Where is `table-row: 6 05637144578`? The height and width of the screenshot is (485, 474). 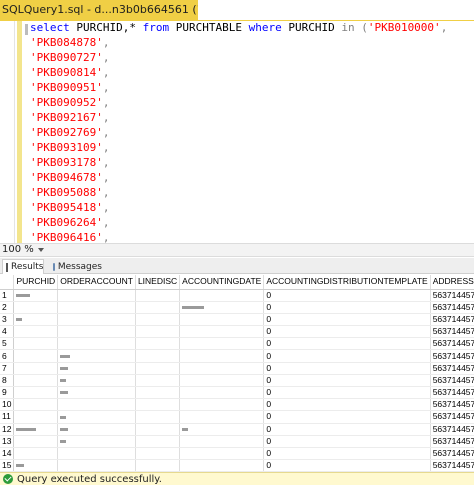 table-row: 6 05637144578 is located at coordinates (237, 356).